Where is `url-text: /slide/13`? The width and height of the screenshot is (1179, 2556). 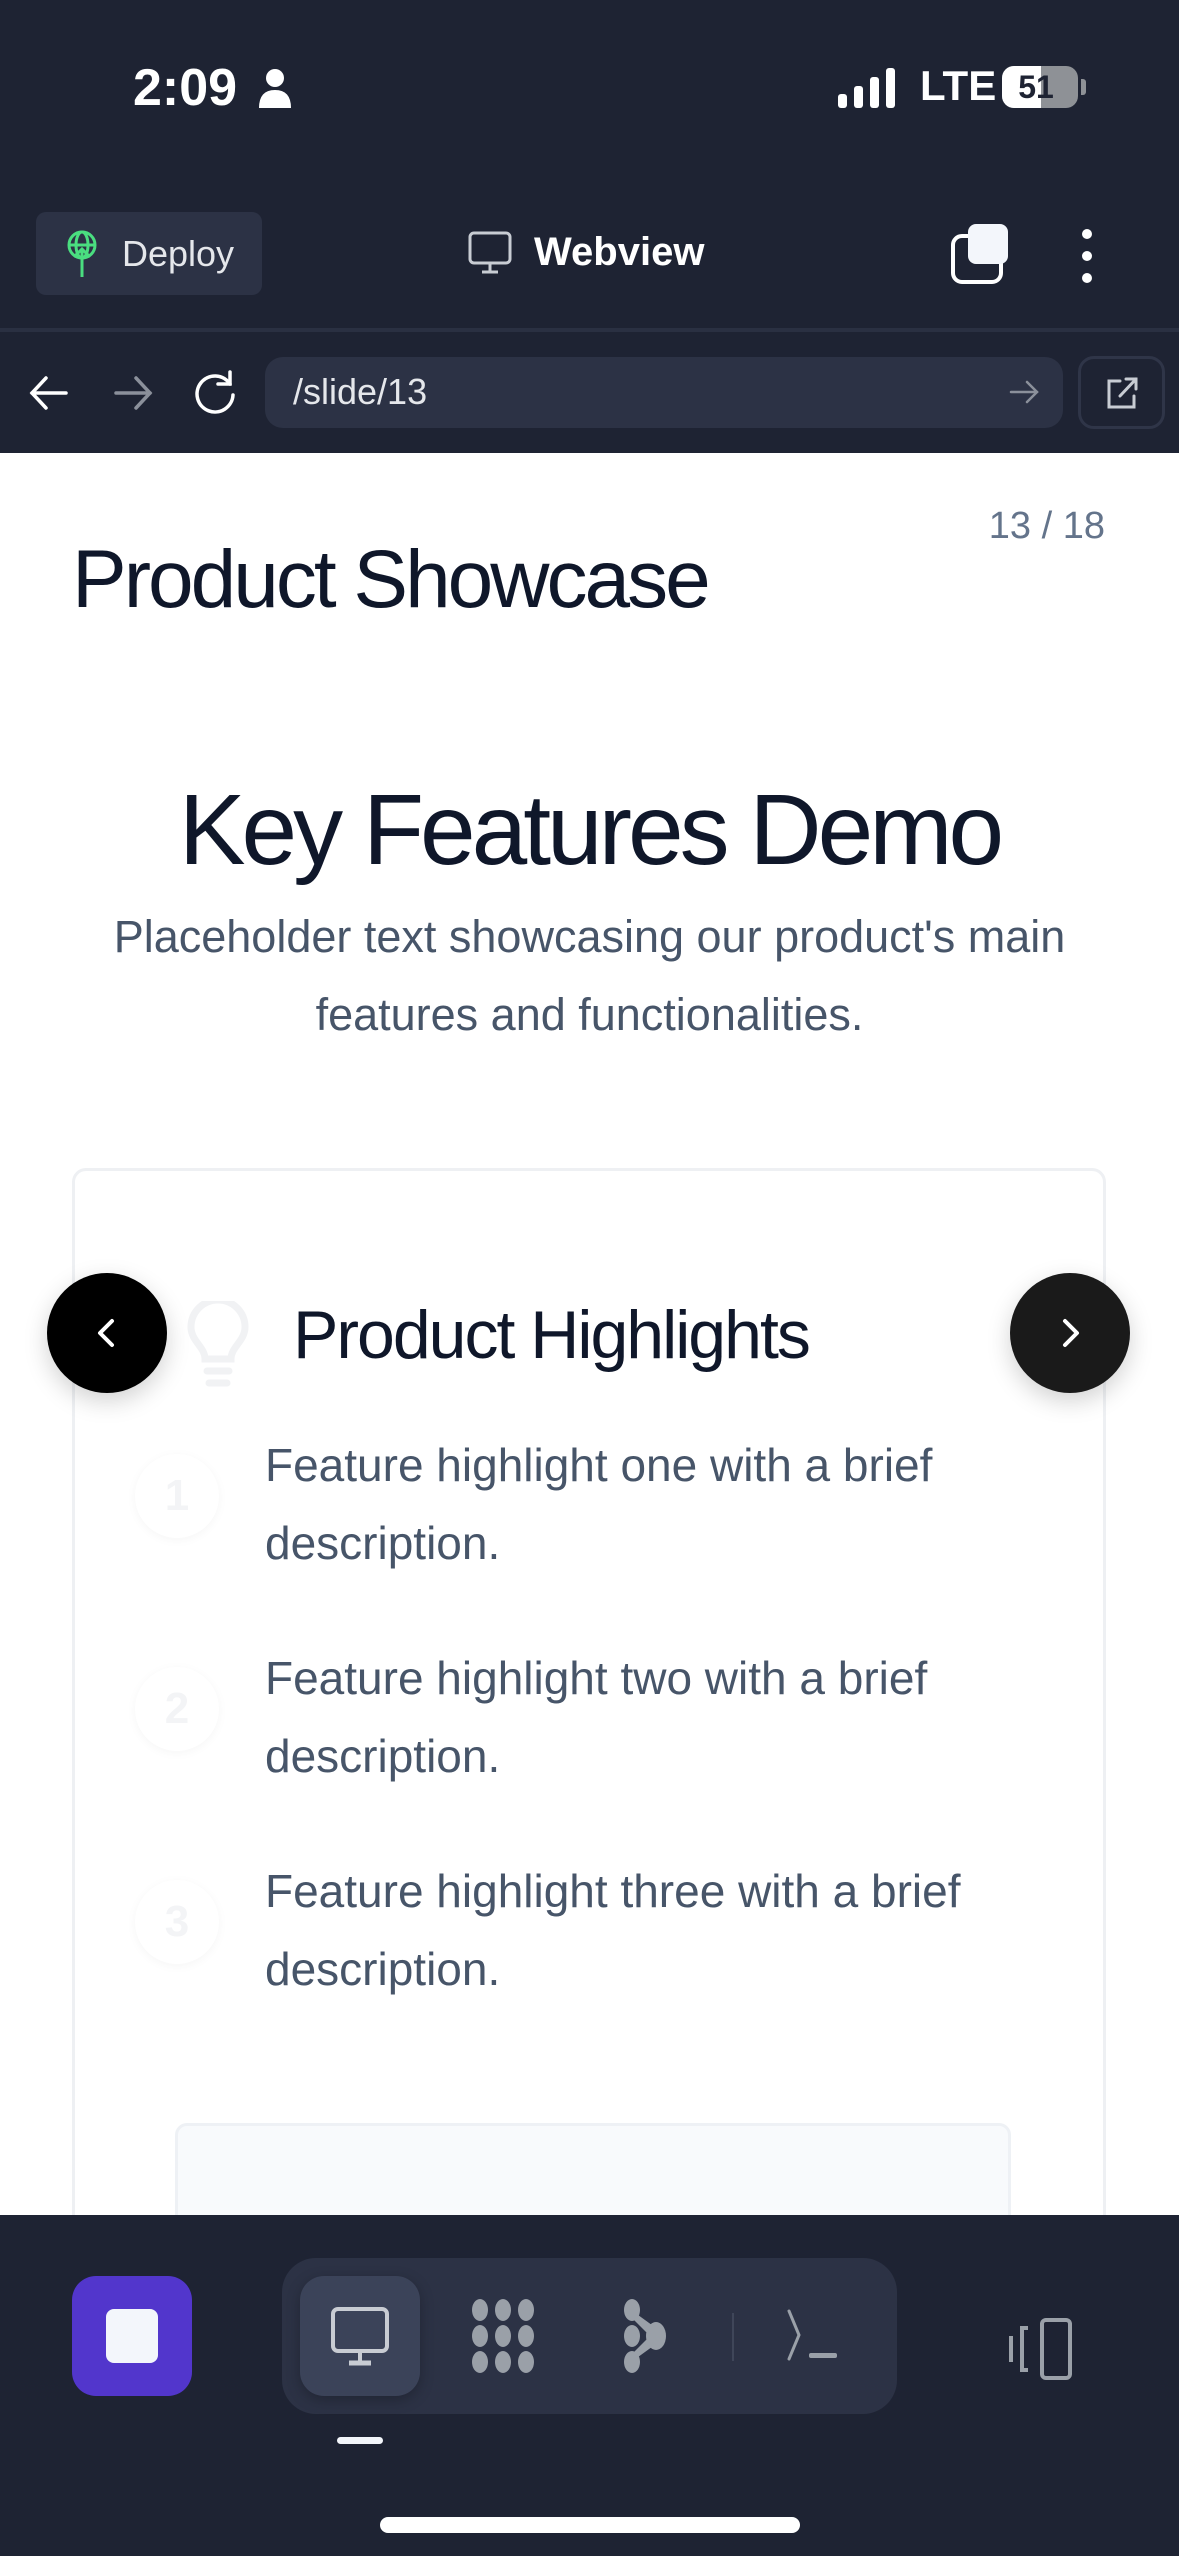 url-text: /slide/13 is located at coordinates (360, 391).